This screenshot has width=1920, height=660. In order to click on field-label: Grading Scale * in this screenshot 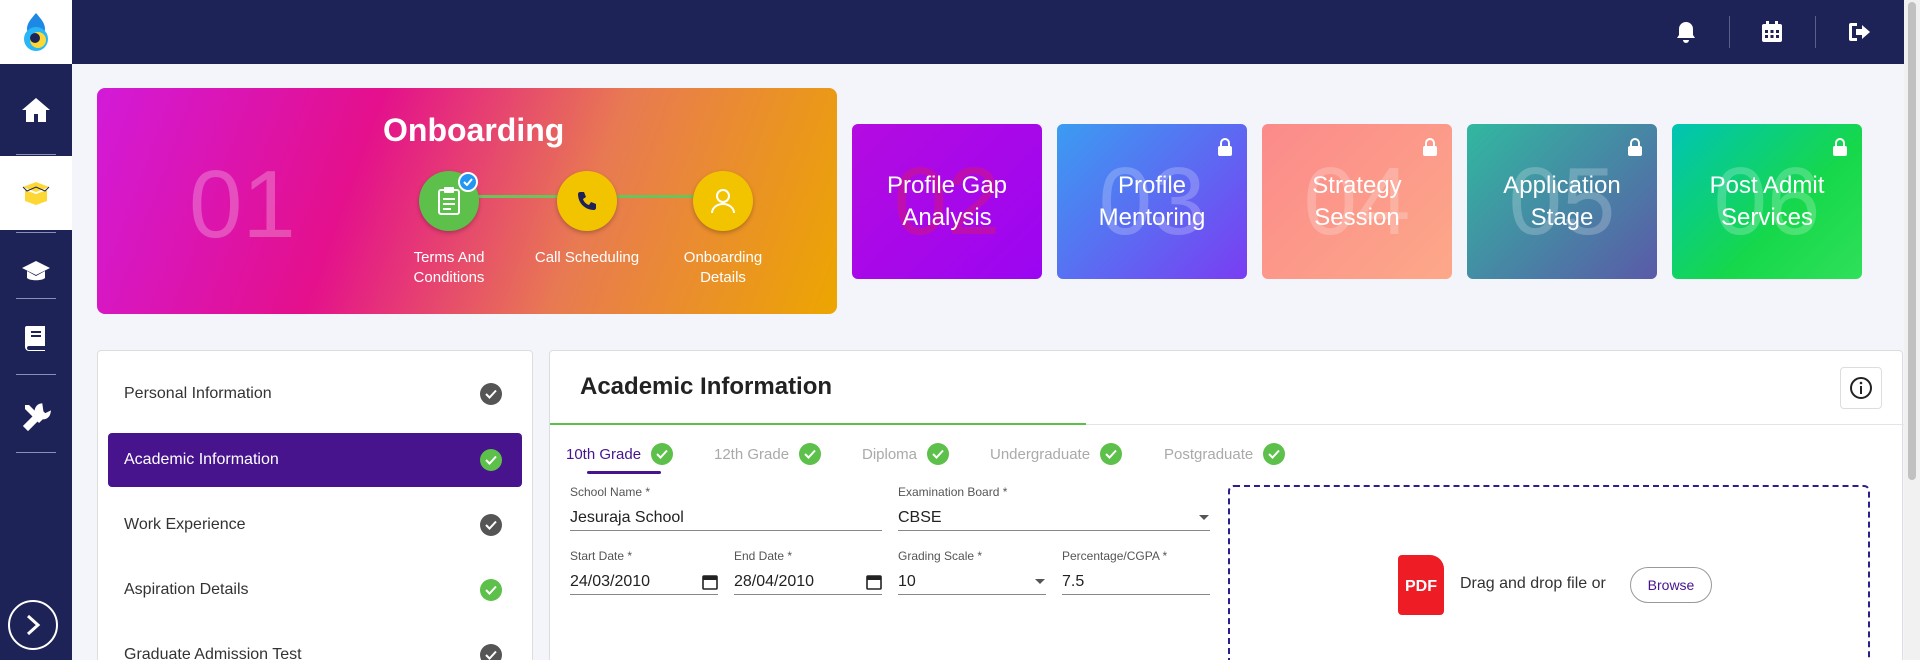, I will do `click(940, 556)`.